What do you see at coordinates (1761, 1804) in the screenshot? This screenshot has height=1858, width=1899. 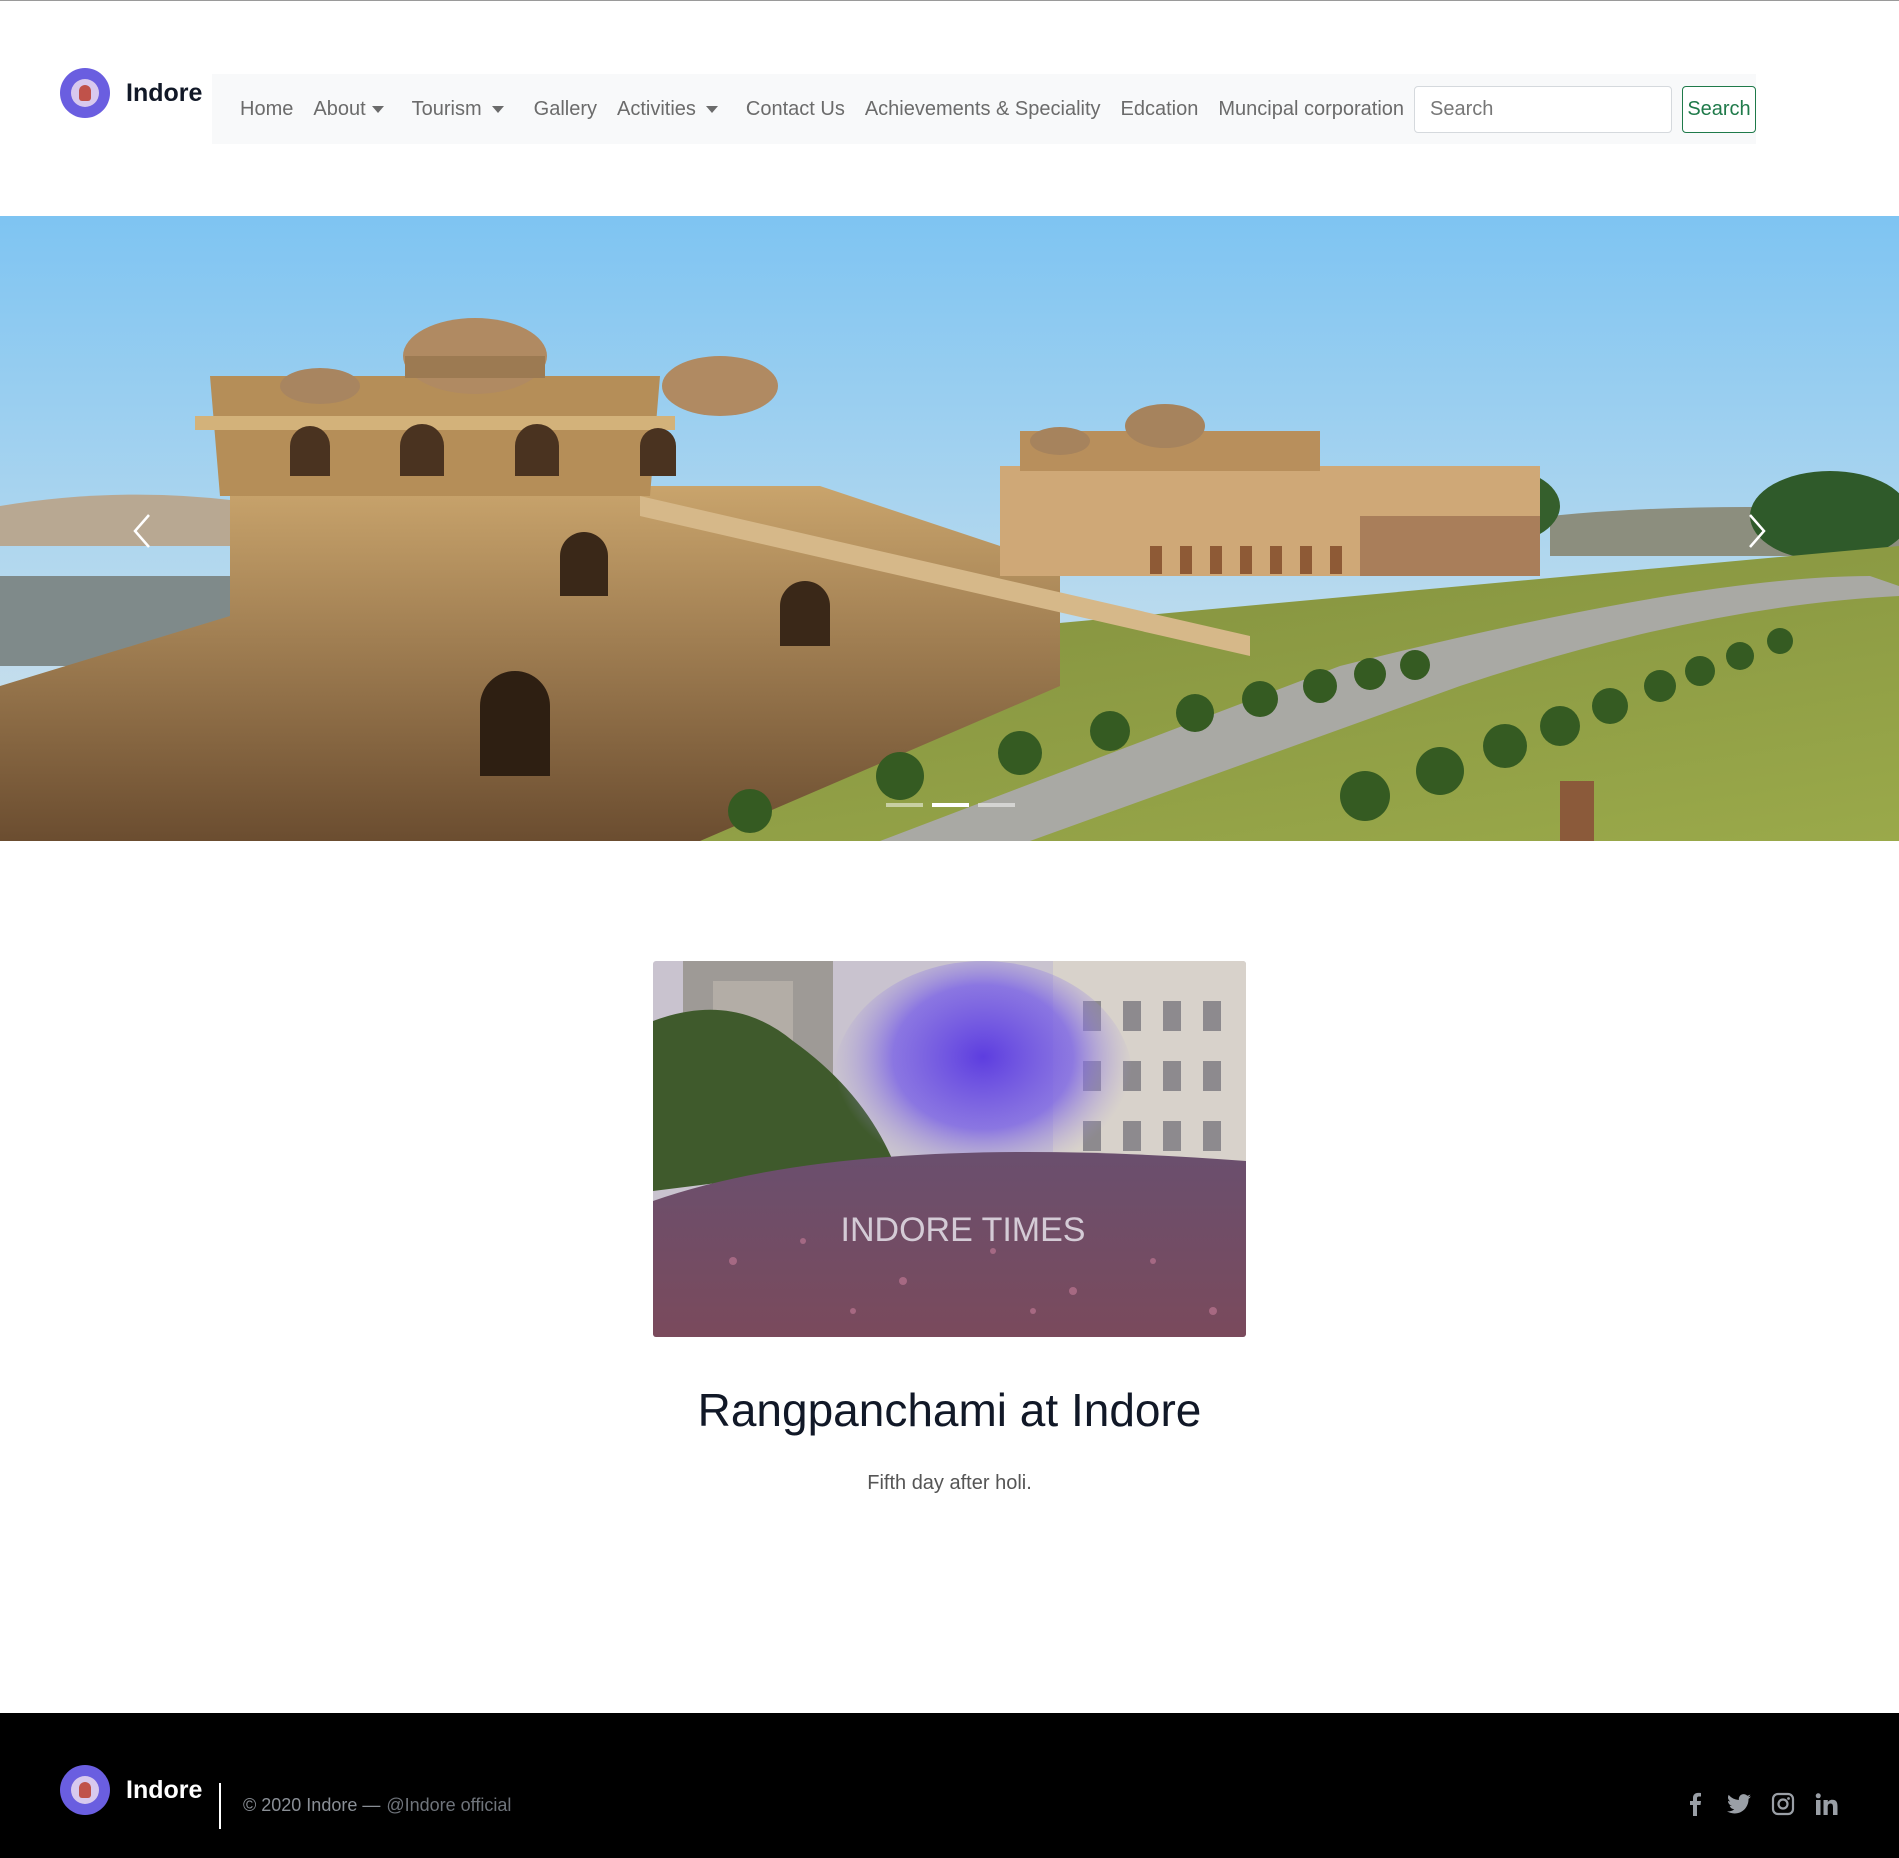 I see `social-links` at bounding box center [1761, 1804].